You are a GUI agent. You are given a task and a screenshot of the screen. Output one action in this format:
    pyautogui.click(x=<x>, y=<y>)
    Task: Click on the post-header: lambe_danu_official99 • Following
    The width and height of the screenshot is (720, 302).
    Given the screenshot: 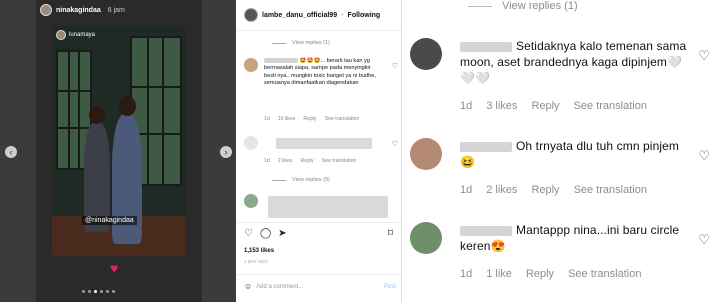 What is the action you would take?
    pyautogui.click(x=322, y=15)
    